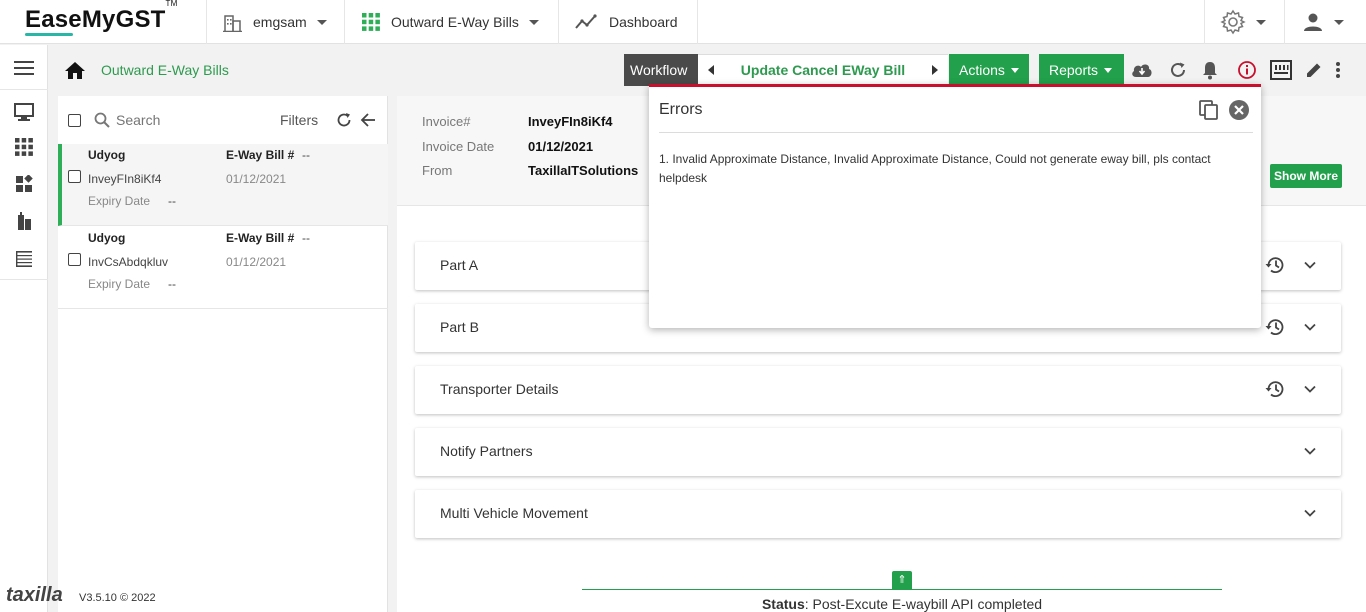 Image resolution: width=1366 pixels, height=612 pixels. Describe the element at coordinates (459, 265) in the screenshot. I see `section-label: Part A` at that location.